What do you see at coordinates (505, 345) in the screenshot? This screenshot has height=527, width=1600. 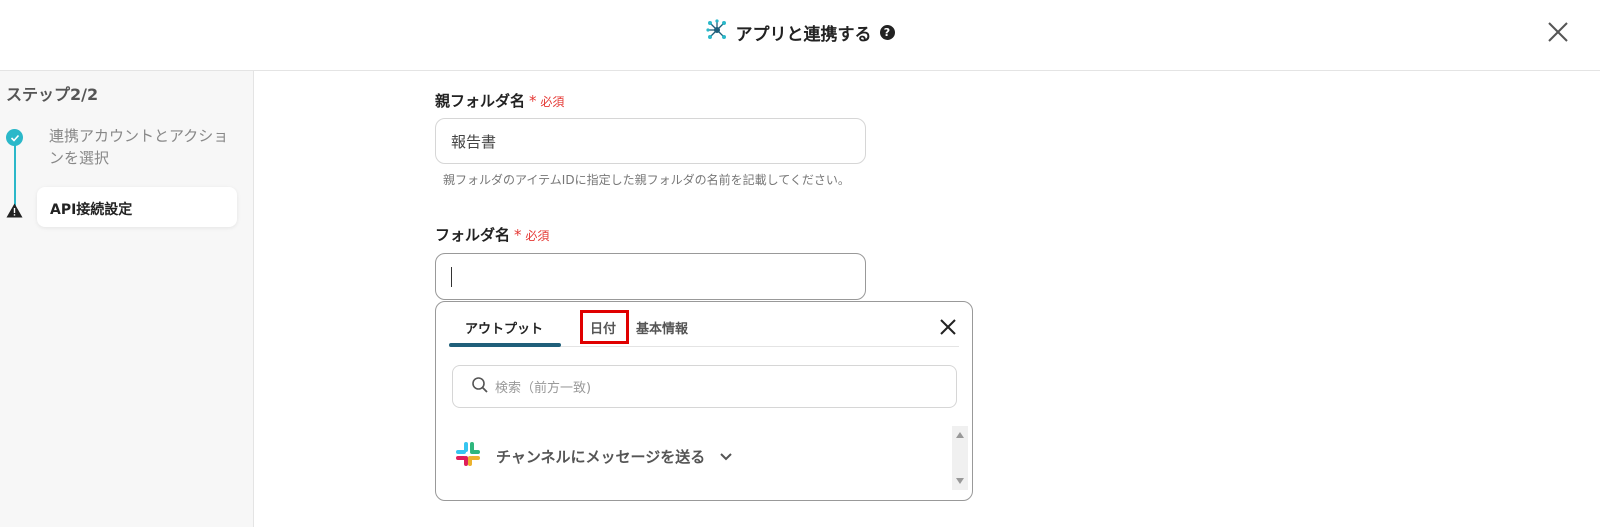 I see `active-tab-indicator` at bounding box center [505, 345].